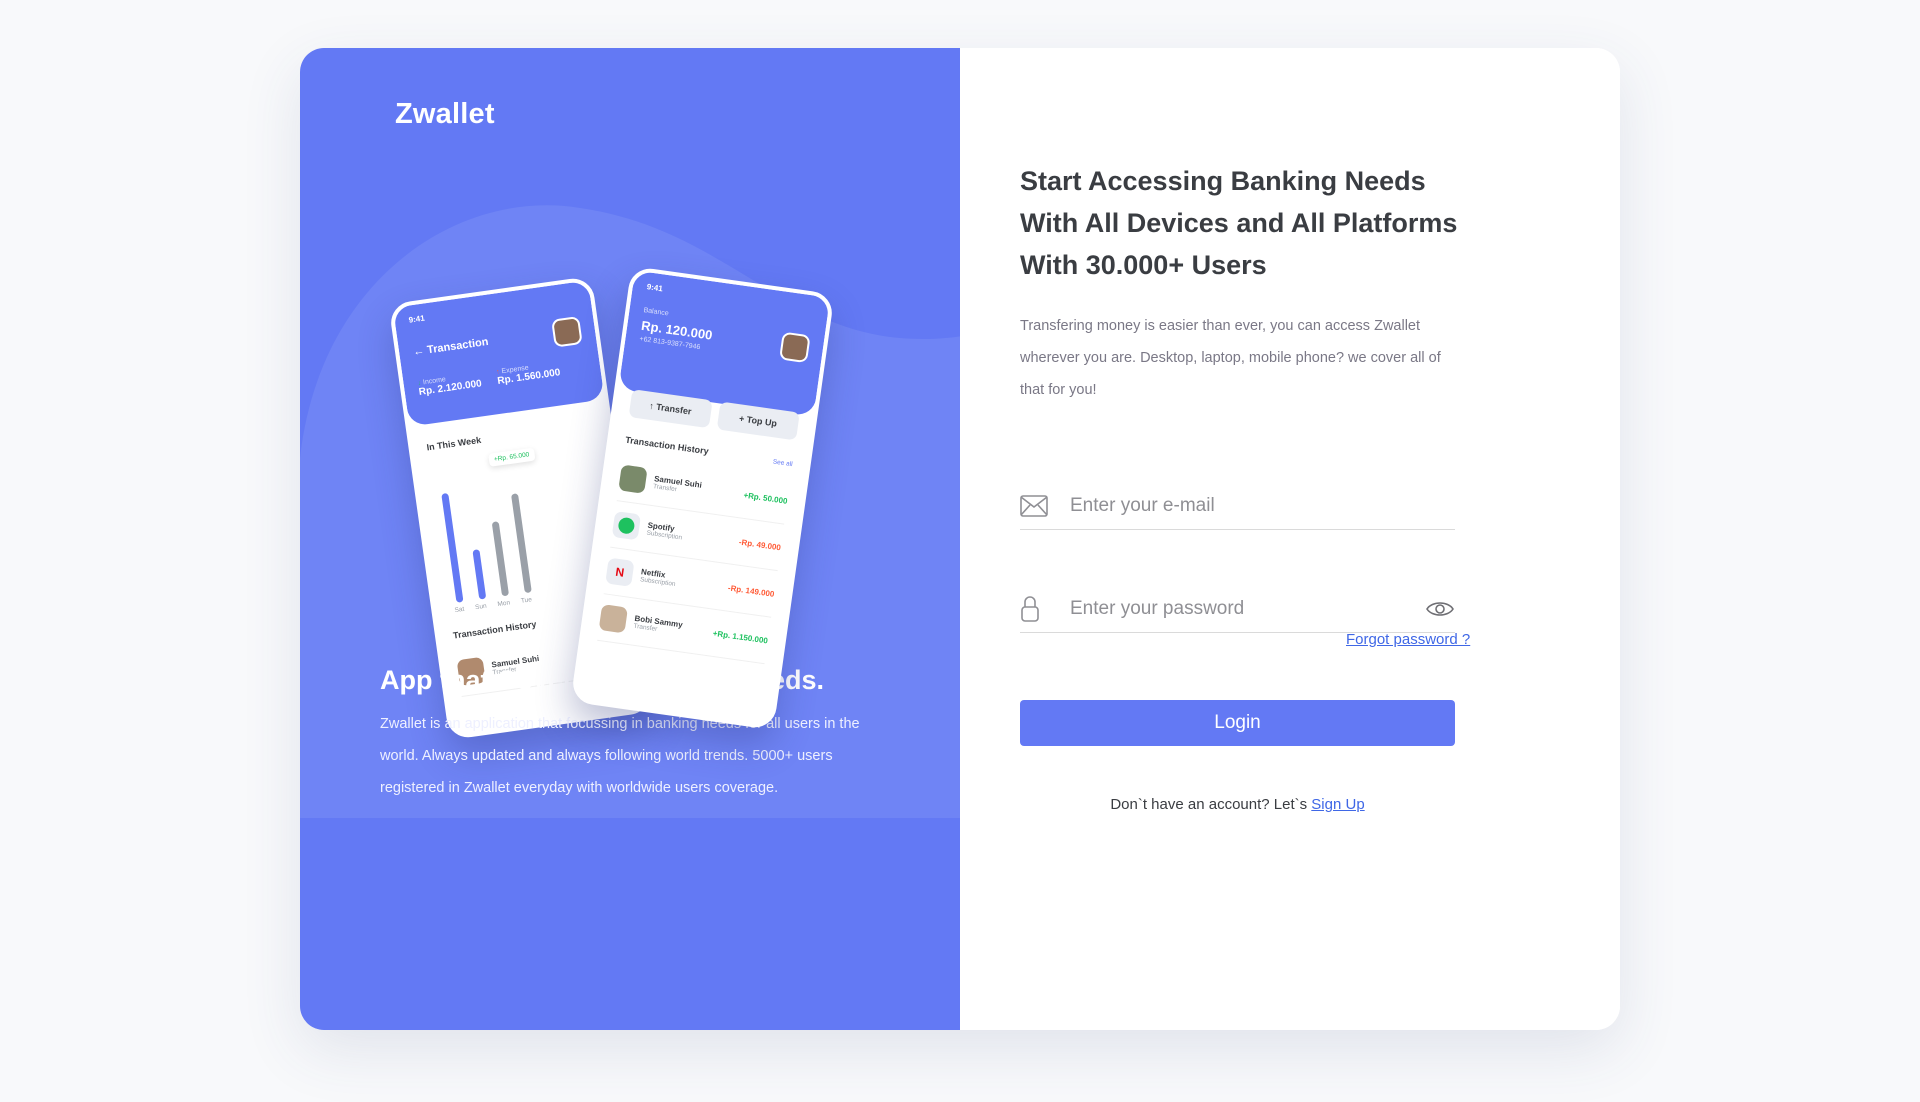 The height and width of the screenshot is (1102, 1920). I want to click on tx-amount: -Rp. 49.000, so click(760, 544).